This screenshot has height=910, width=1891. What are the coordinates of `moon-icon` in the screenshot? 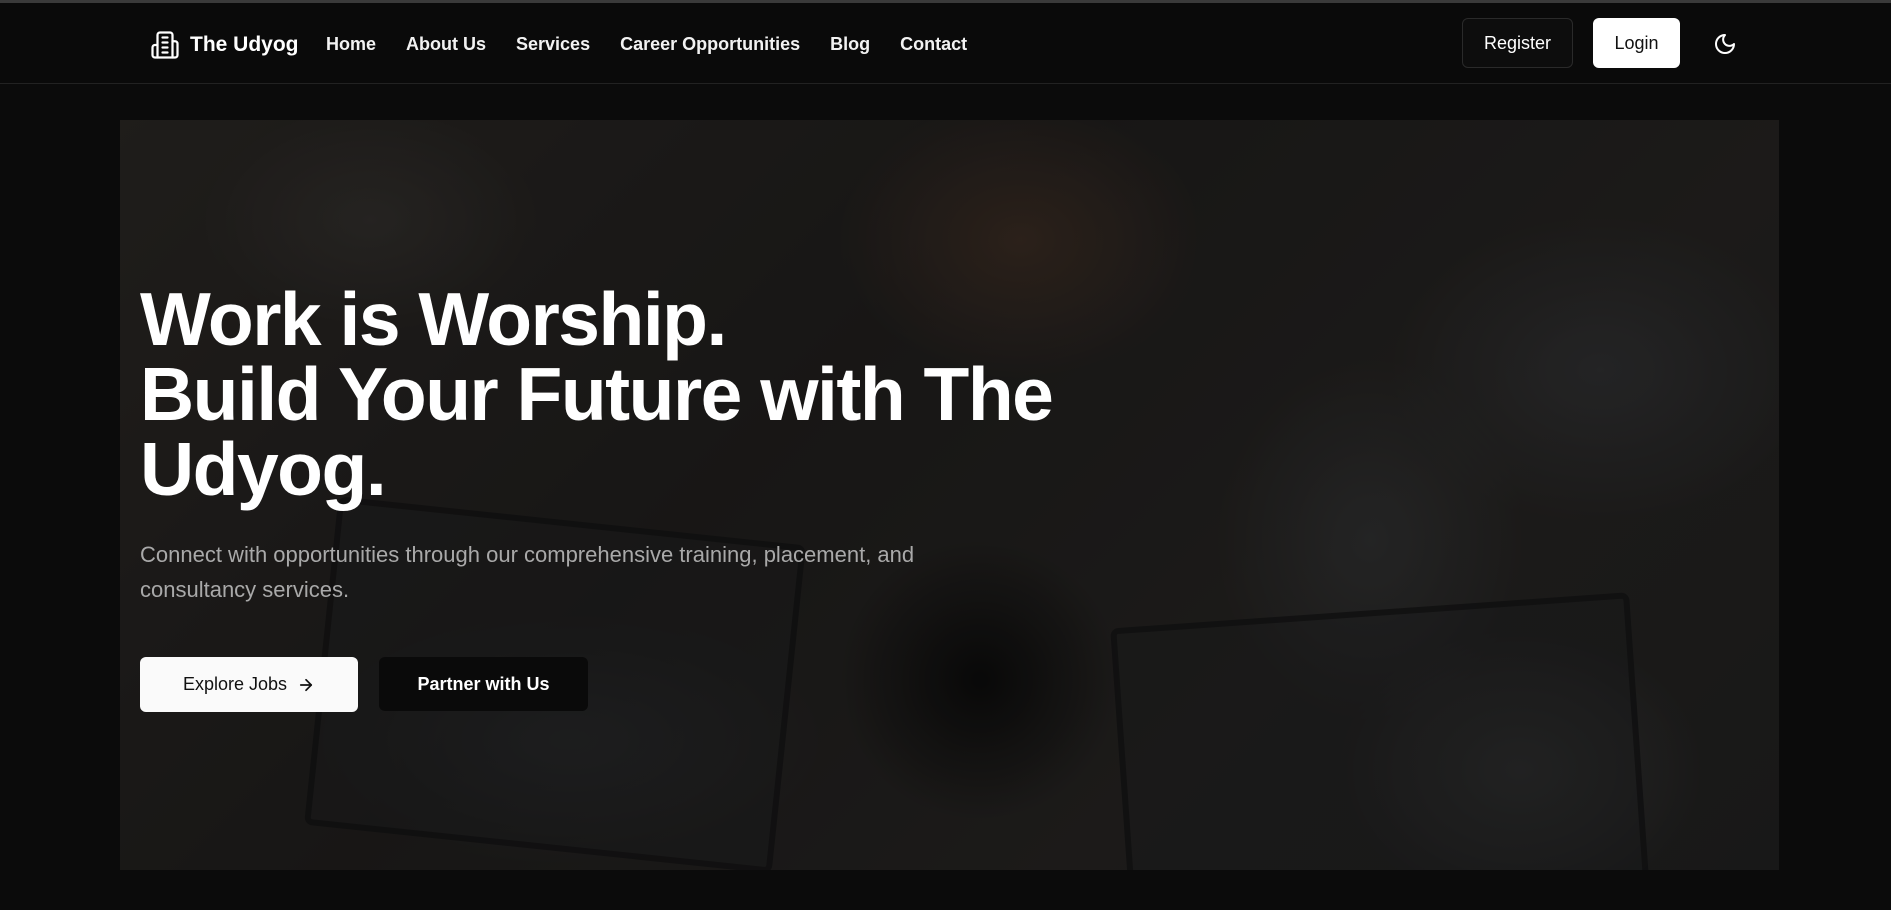 It's located at (1725, 44).